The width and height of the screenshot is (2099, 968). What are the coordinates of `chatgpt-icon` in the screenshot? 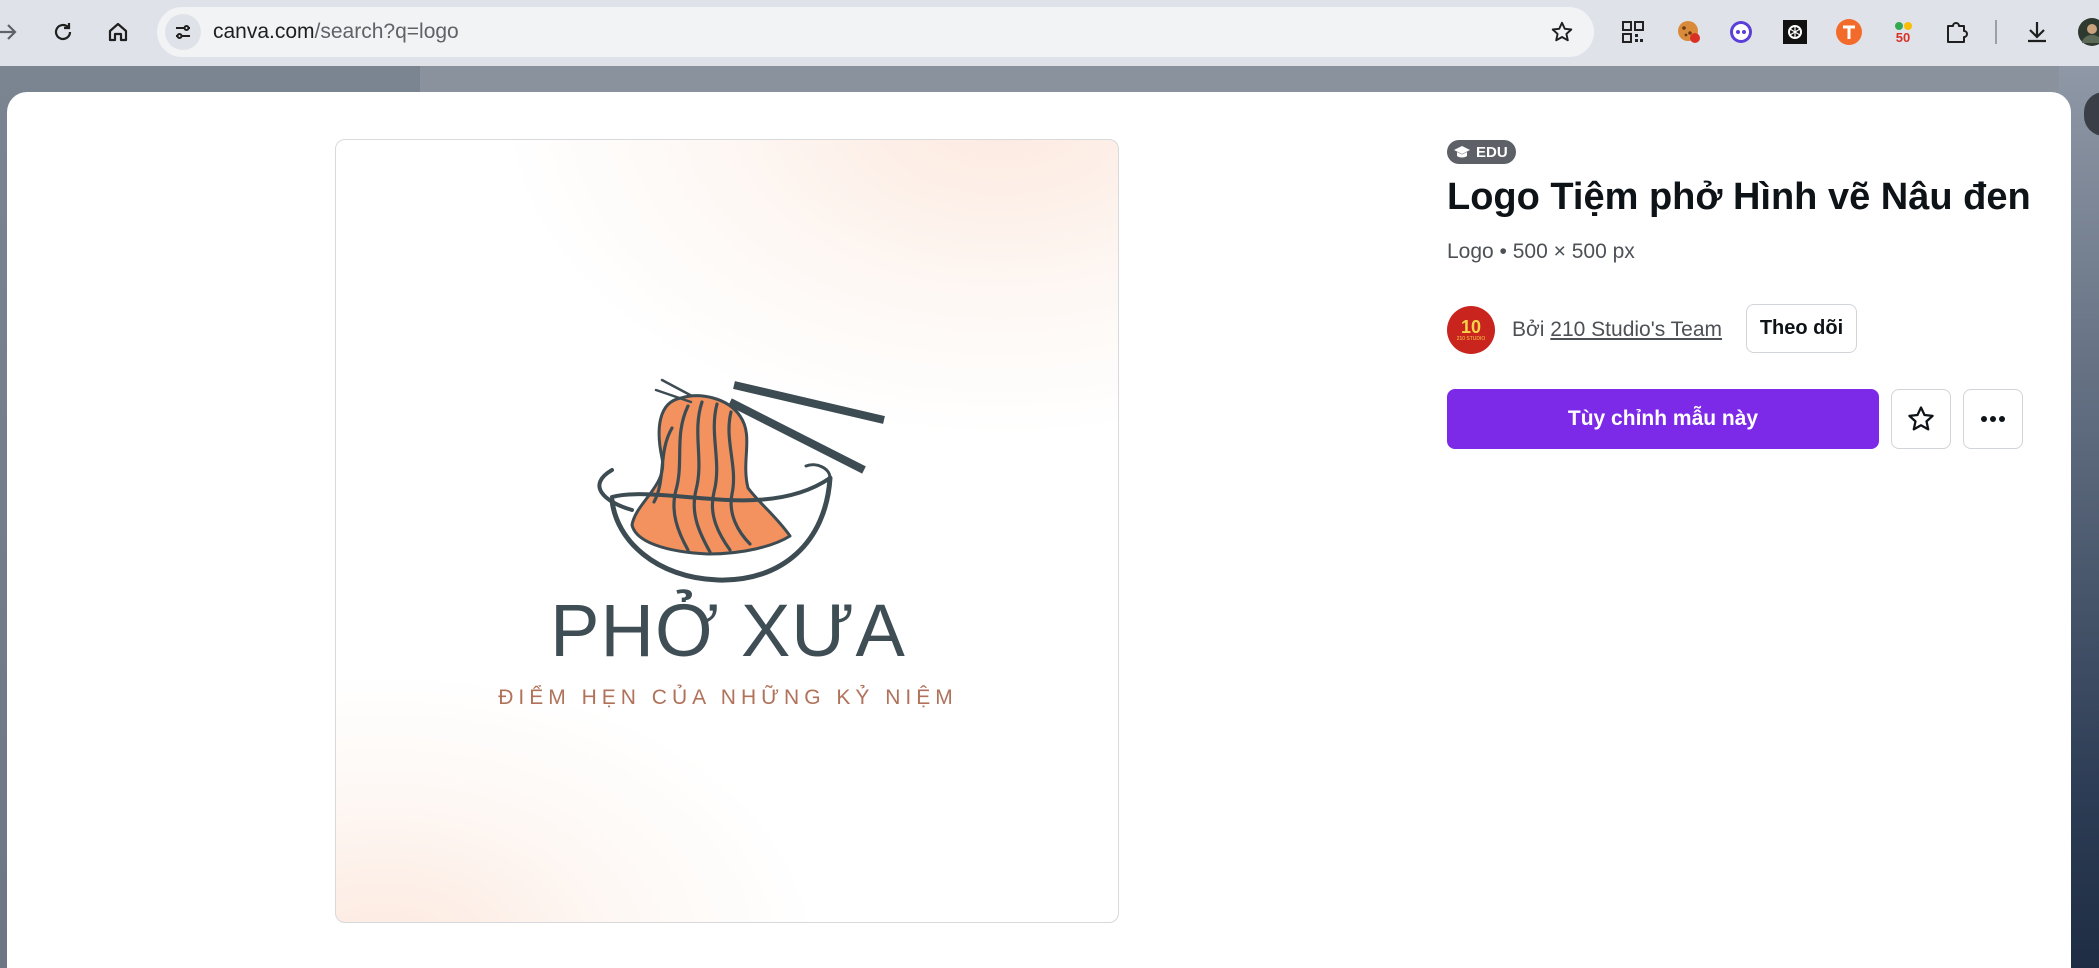 It's located at (1795, 32).